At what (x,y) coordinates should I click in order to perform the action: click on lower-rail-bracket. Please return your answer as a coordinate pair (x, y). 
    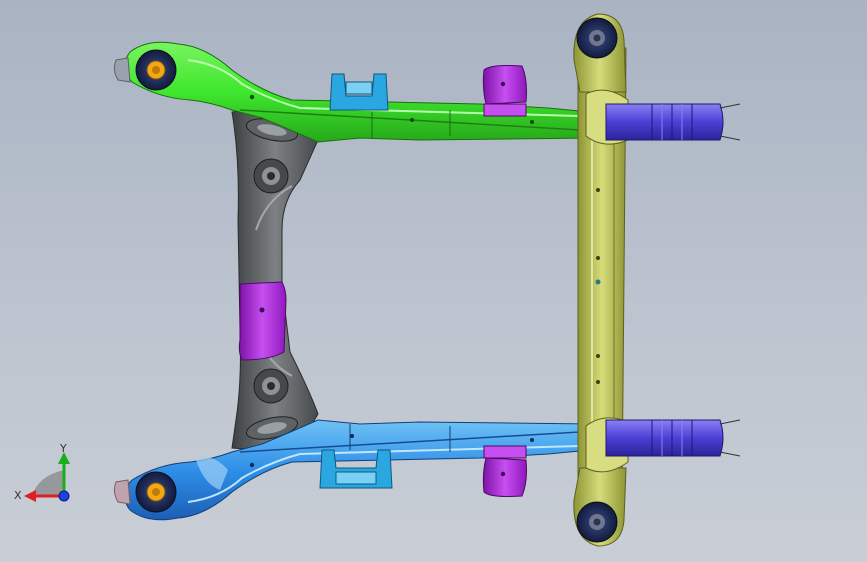
    Looking at the image, I should click on (504, 471).